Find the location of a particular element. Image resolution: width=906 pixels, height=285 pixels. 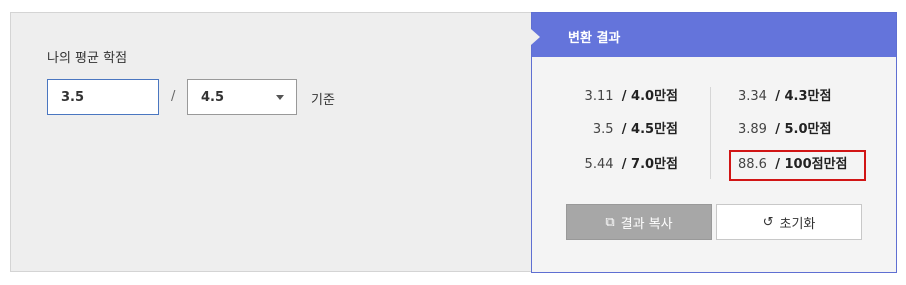

result-item-5-0: 3.89 / 5.0만점 is located at coordinates (784, 130).